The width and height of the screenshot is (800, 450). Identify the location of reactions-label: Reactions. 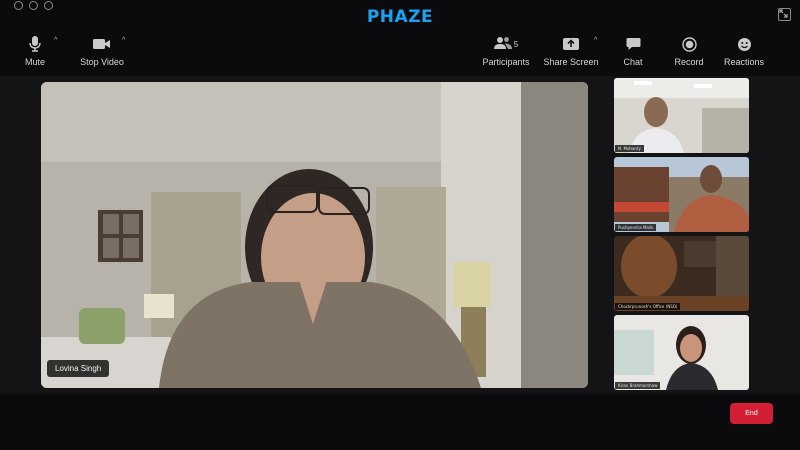
(744, 62).